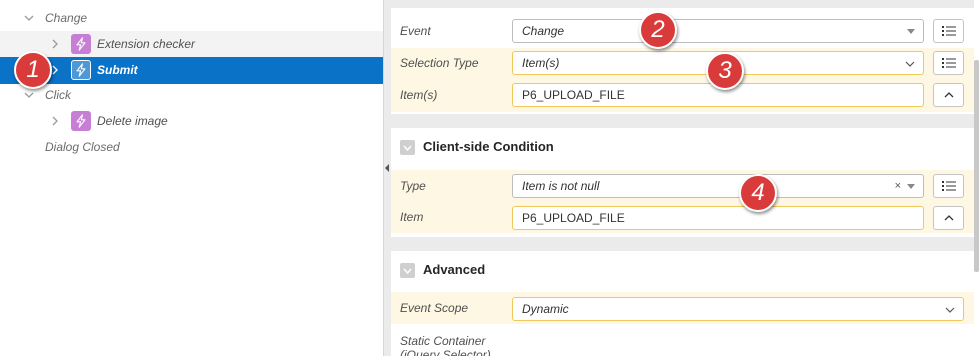 Image resolution: width=979 pixels, height=356 pixels. I want to click on annotation-badge-2: 2, so click(658, 30).